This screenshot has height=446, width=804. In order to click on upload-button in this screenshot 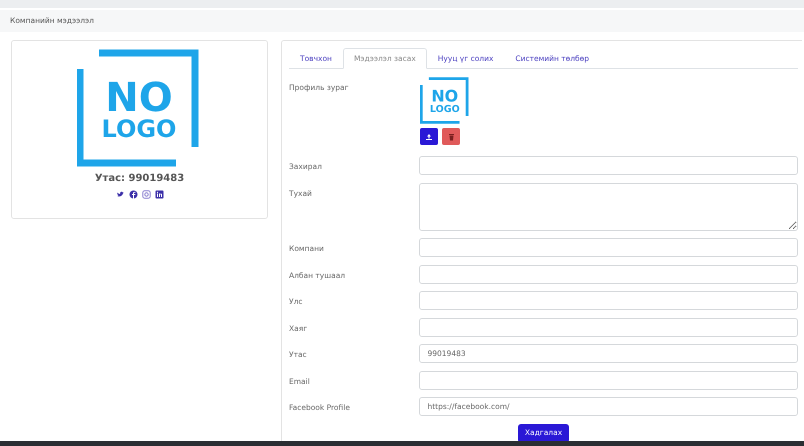, I will do `click(429, 136)`.